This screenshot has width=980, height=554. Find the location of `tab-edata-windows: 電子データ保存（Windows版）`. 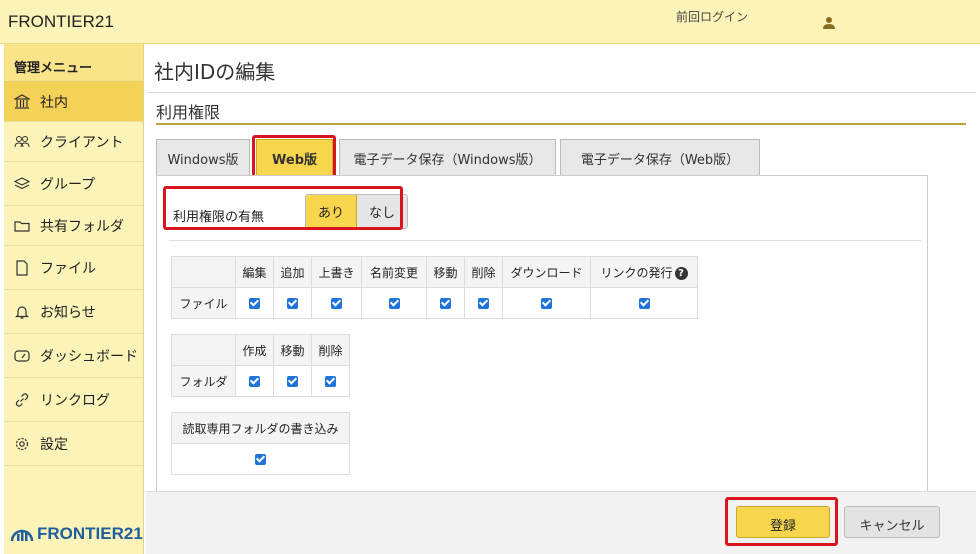

tab-edata-windows: 電子データ保存（Windows版） is located at coordinates (447, 157).